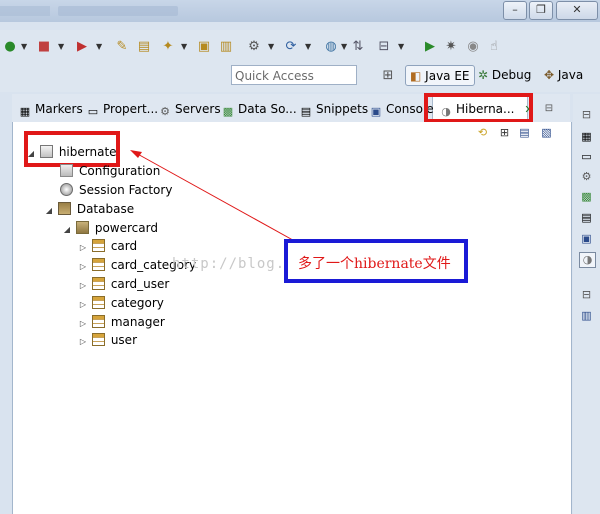 The height and width of the screenshot is (514, 600). I want to click on title-bar: – ❐ ✕, so click(300, 11).